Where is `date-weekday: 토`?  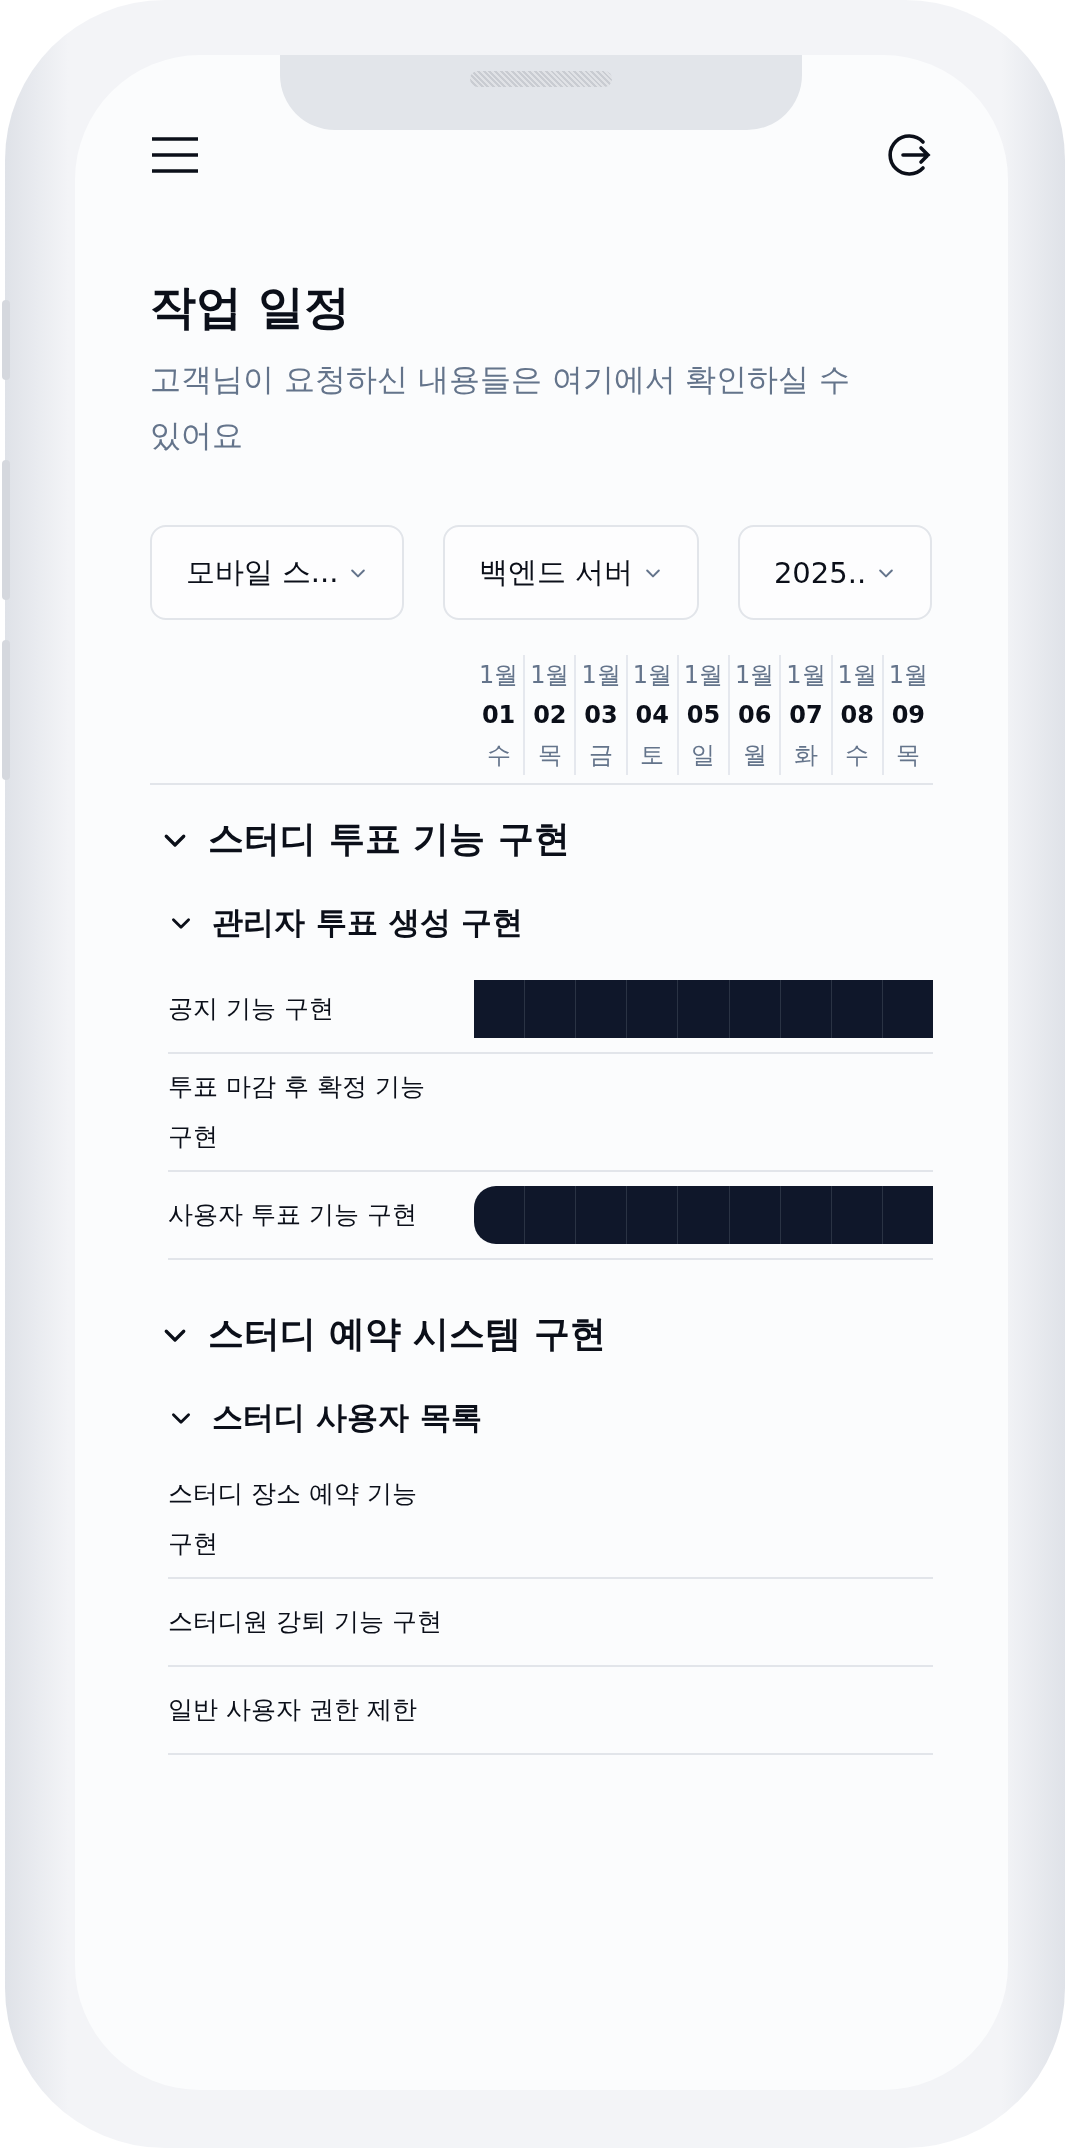 date-weekday: 토 is located at coordinates (652, 755).